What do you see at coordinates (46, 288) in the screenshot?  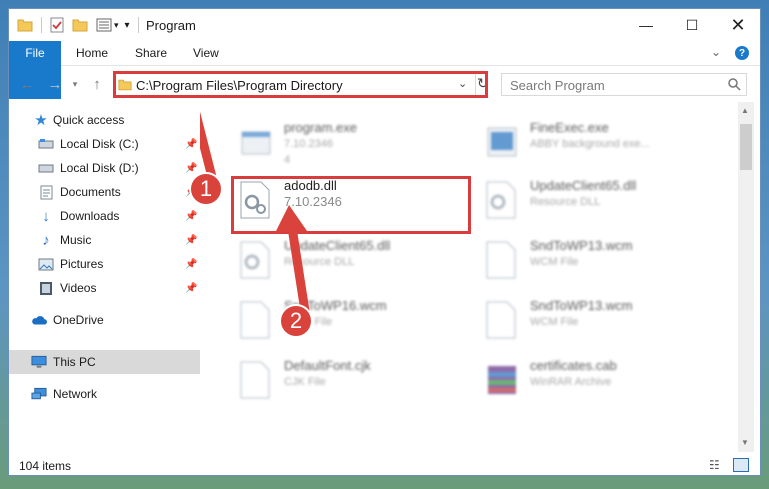 I see `videos-icon` at bounding box center [46, 288].